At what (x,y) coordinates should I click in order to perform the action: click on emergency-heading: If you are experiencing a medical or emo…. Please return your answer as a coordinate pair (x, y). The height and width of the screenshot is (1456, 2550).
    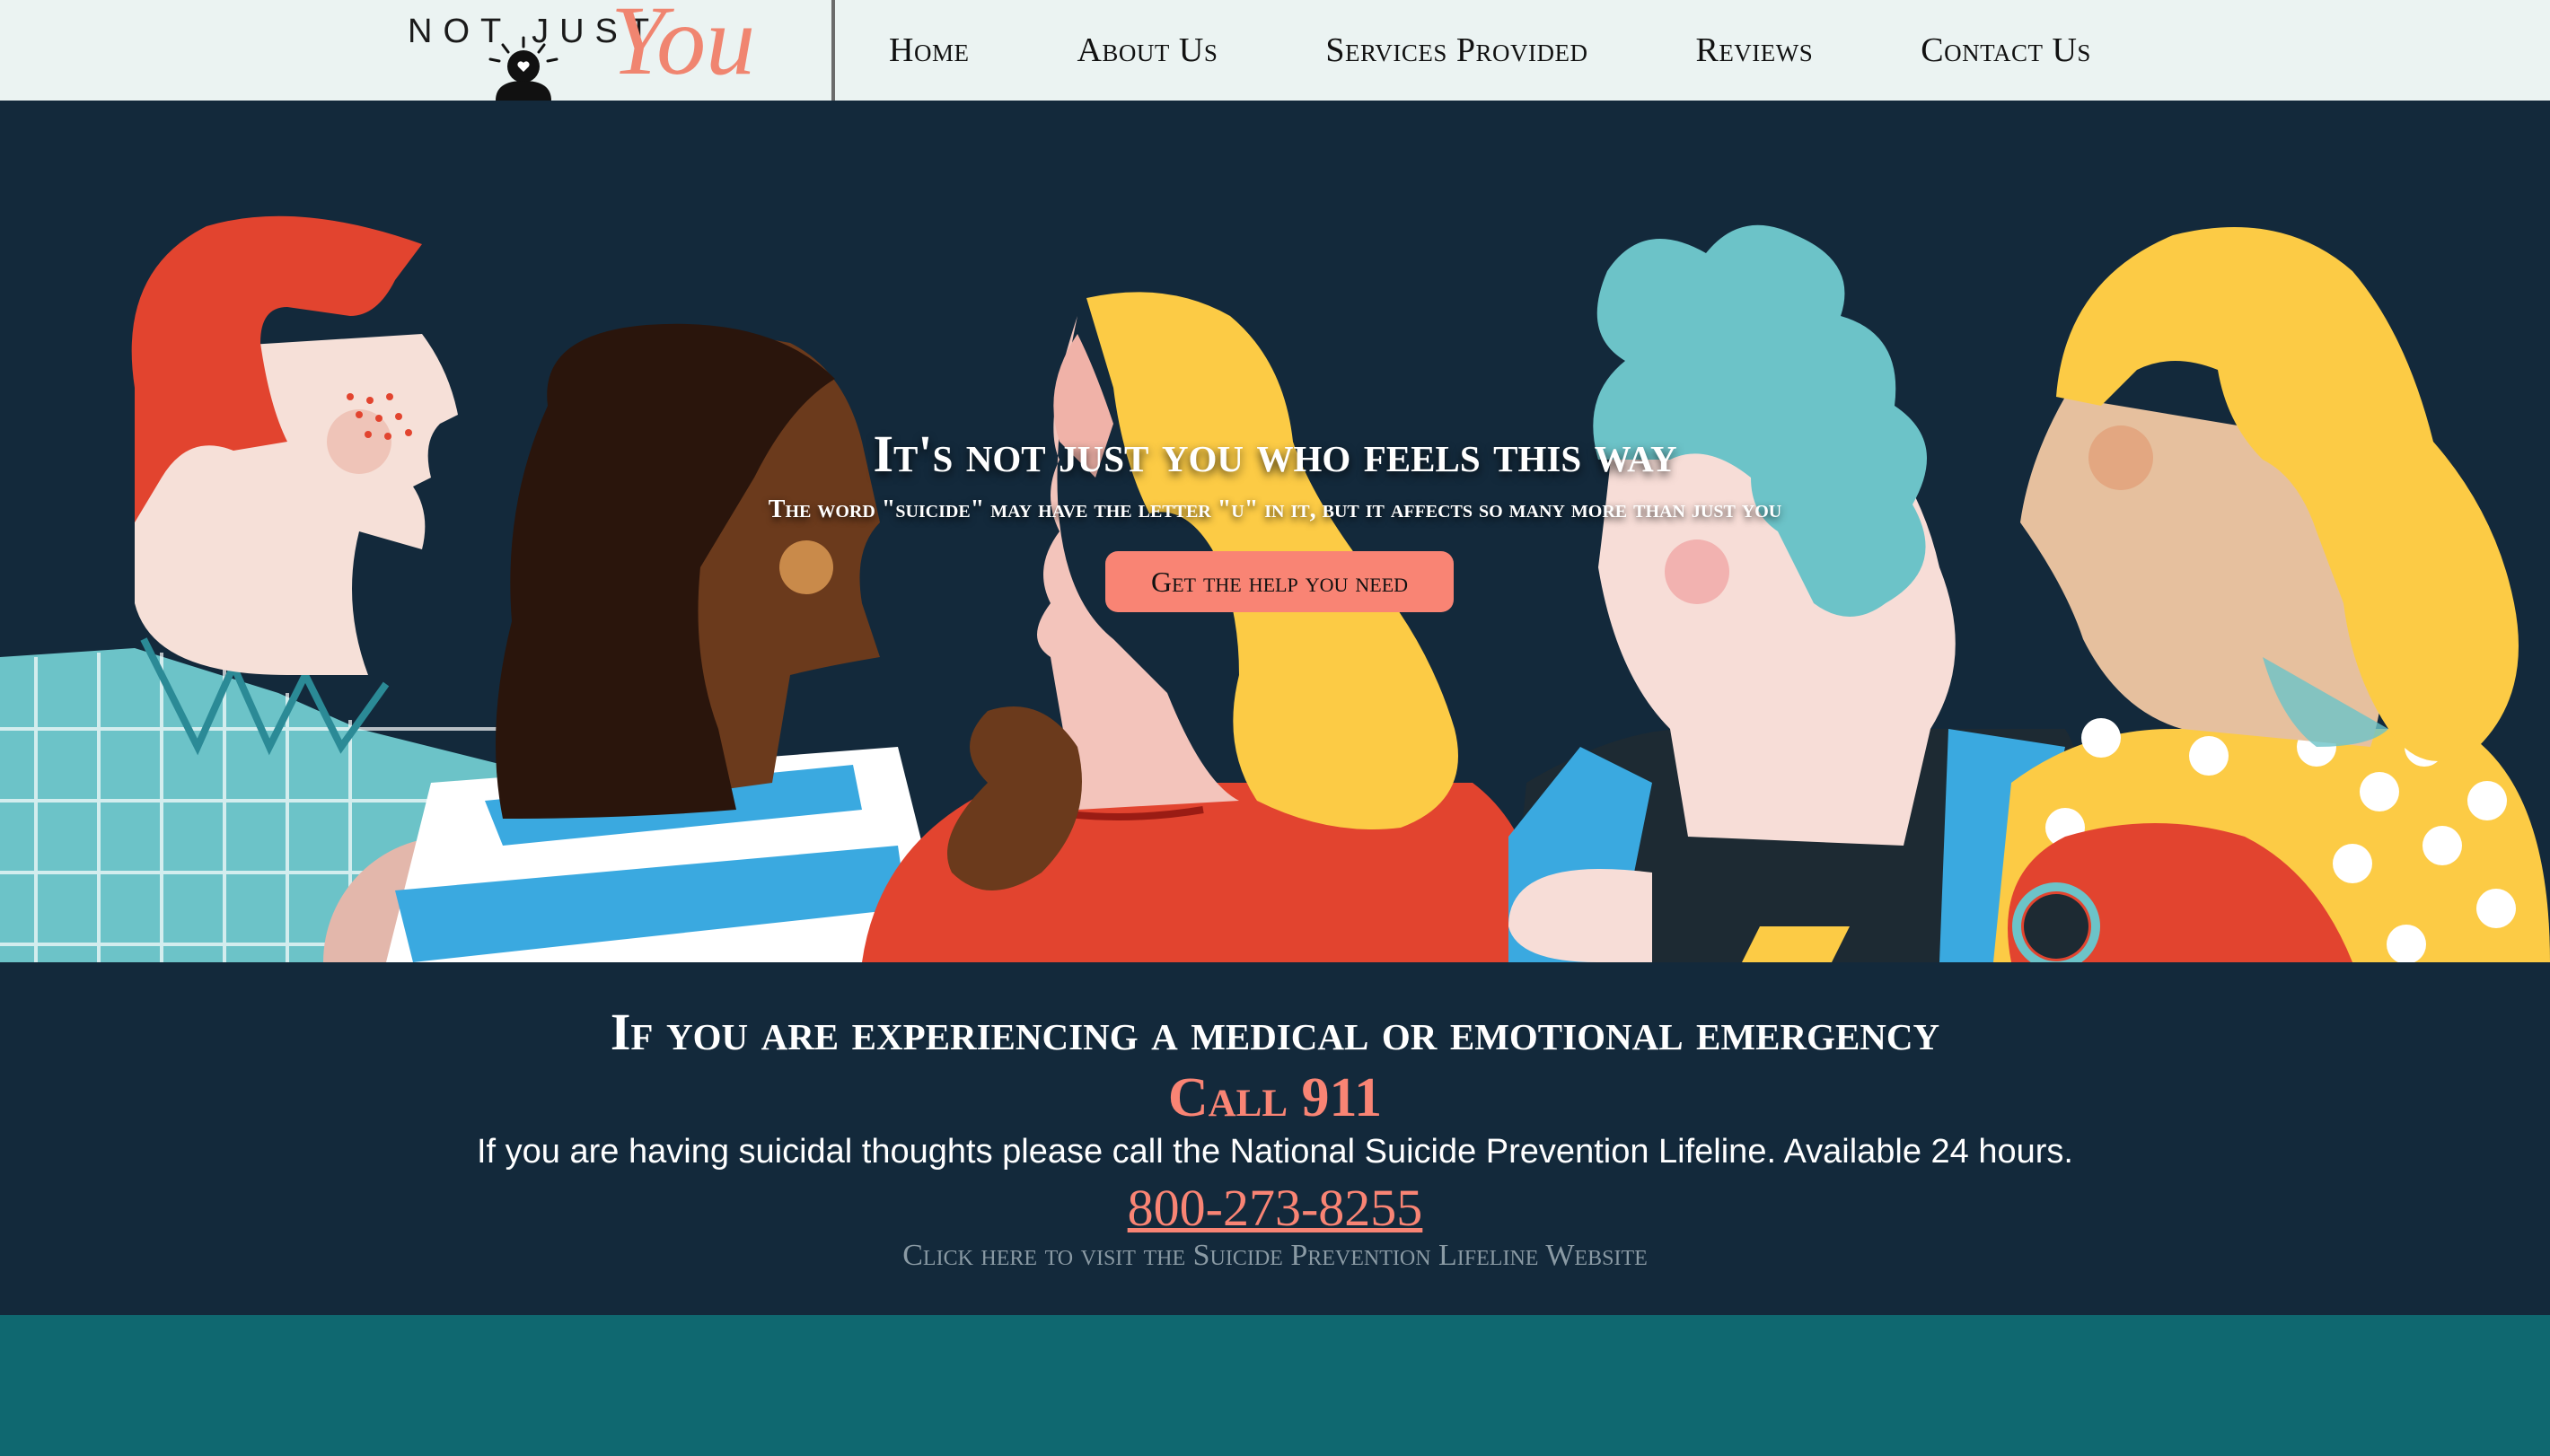
    Looking at the image, I should click on (1275, 1032).